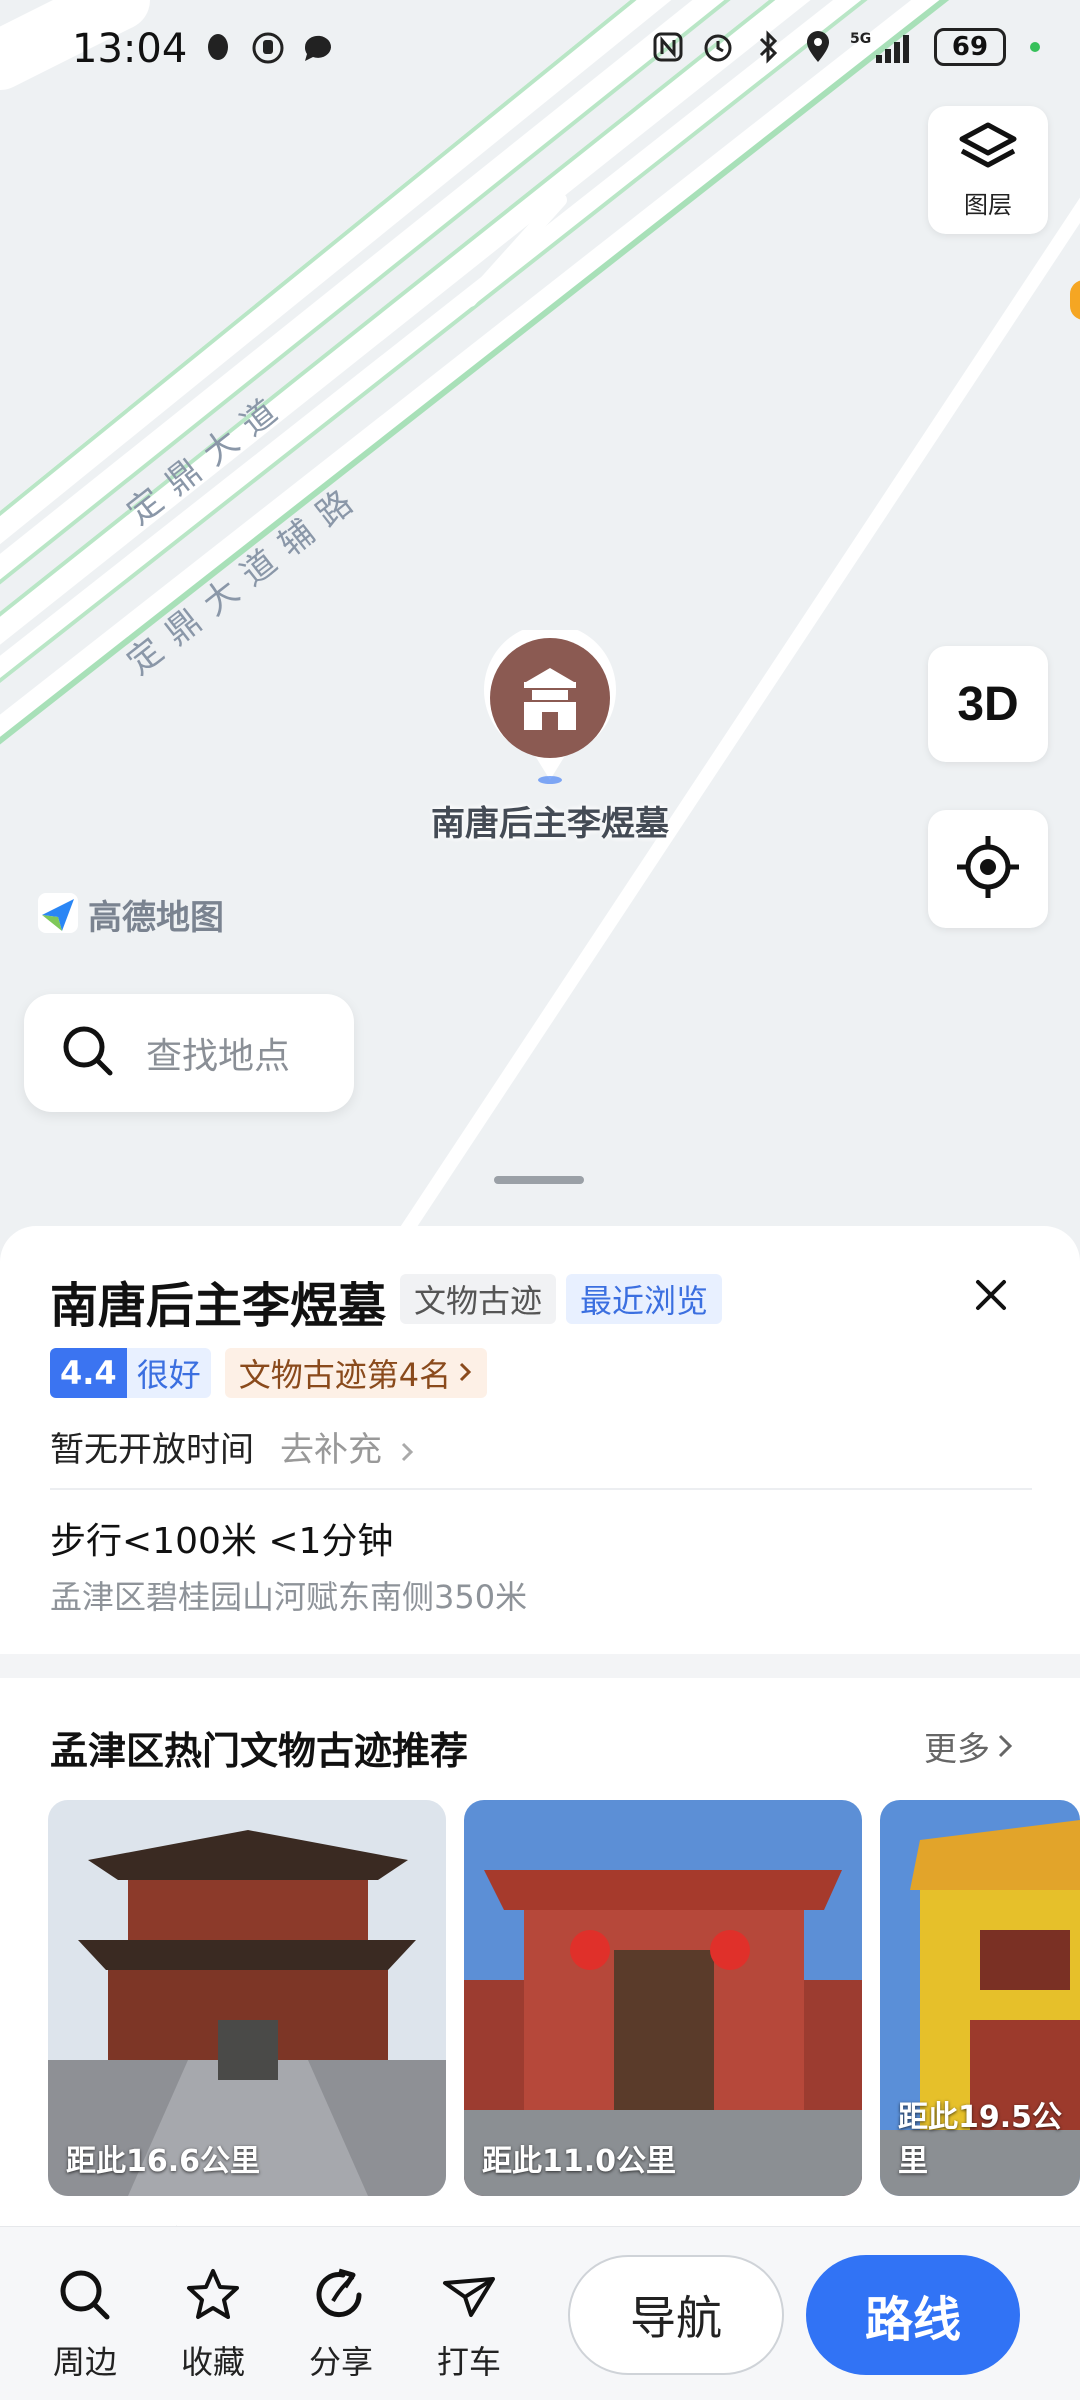  I want to click on layers-button: 图层, so click(988, 170).